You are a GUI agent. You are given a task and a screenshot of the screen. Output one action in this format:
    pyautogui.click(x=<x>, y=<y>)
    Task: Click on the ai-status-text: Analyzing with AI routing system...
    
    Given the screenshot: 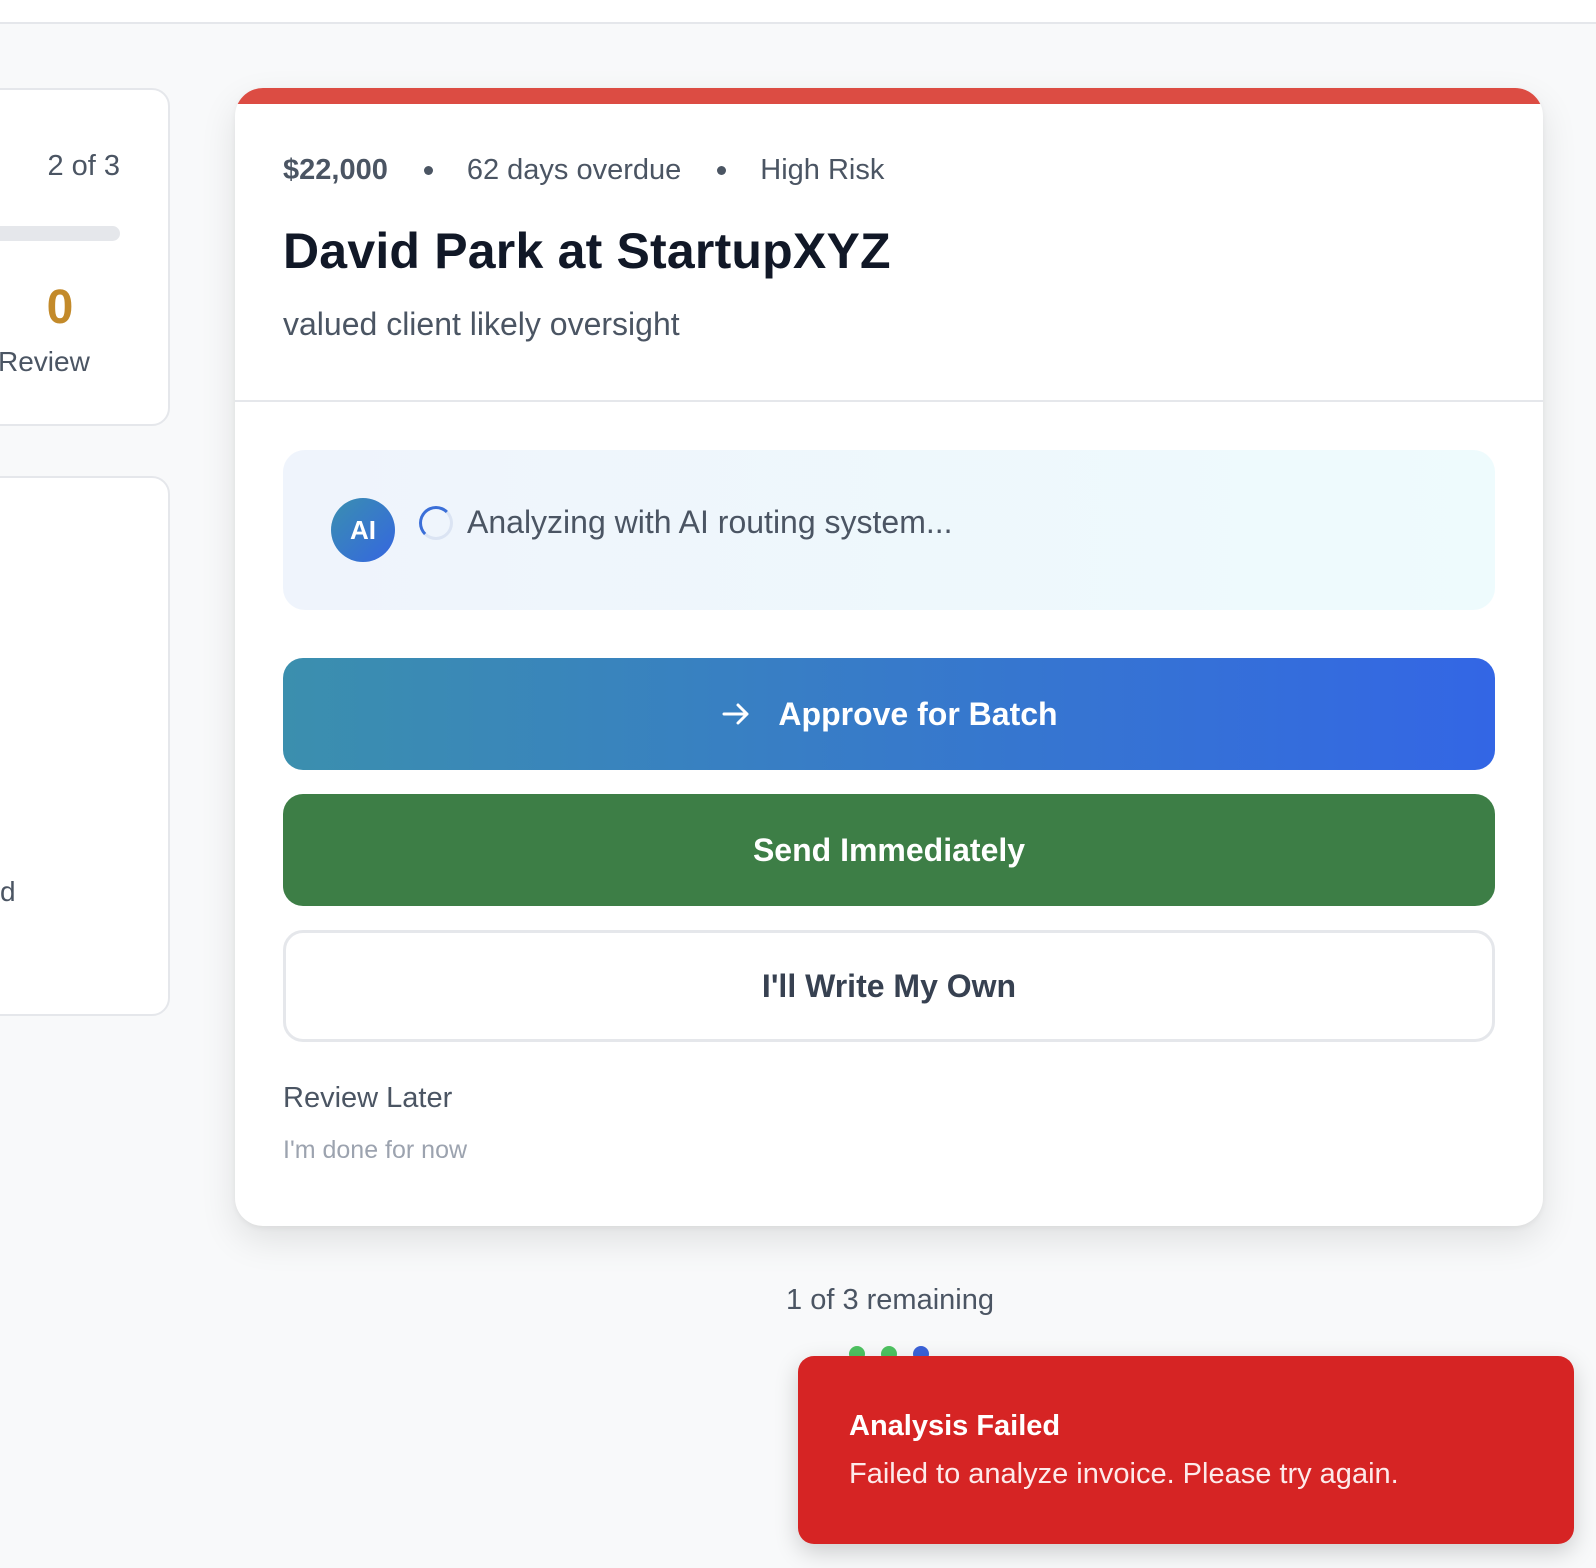 What is the action you would take?
    pyautogui.click(x=710, y=522)
    